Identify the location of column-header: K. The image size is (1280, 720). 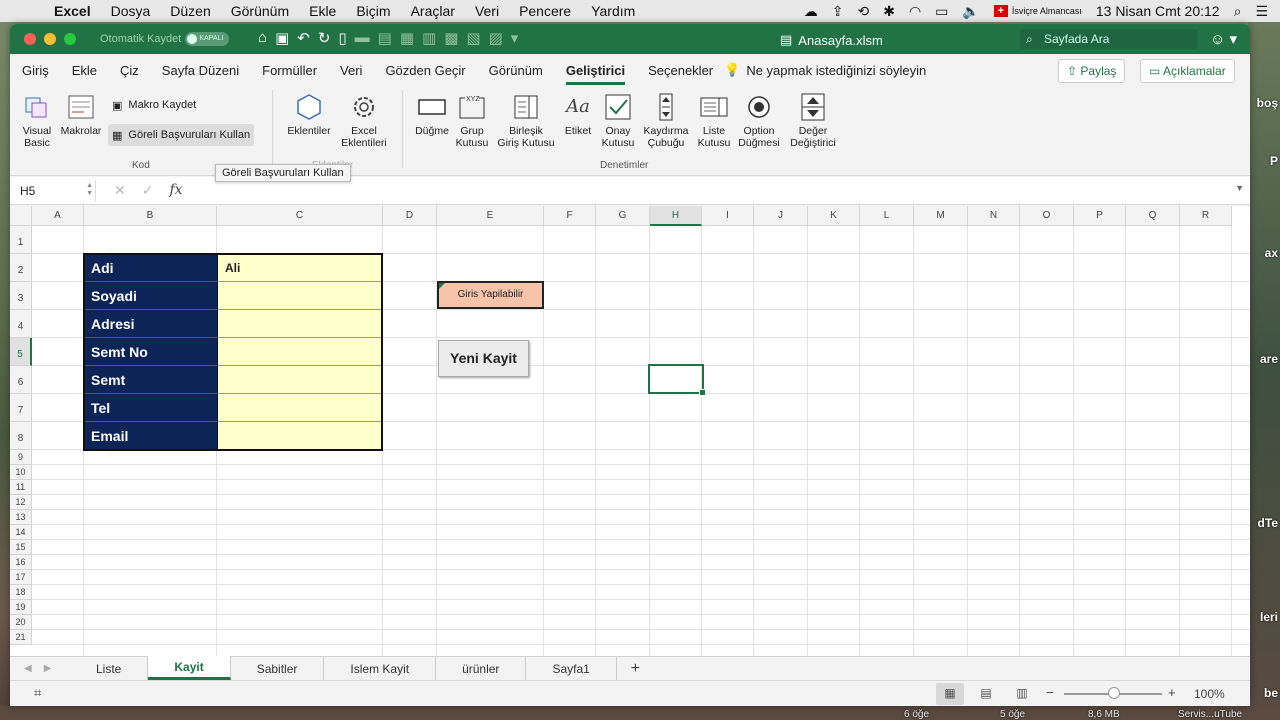
(834, 216).